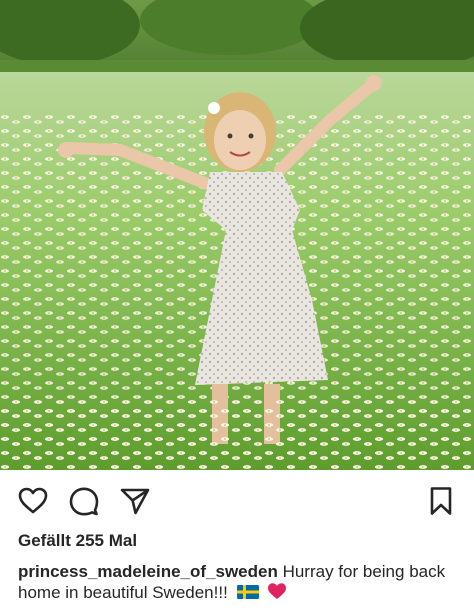  What do you see at coordinates (148, 571) in the screenshot?
I see `caption-username: princess_madeleine_of_sweden` at bounding box center [148, 571].